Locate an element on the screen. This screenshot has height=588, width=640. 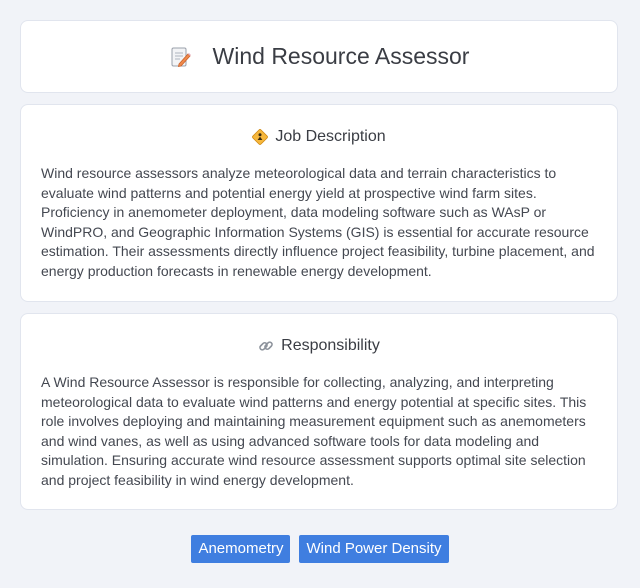
memo-pencil-icon is located at coordinates (180, 57).